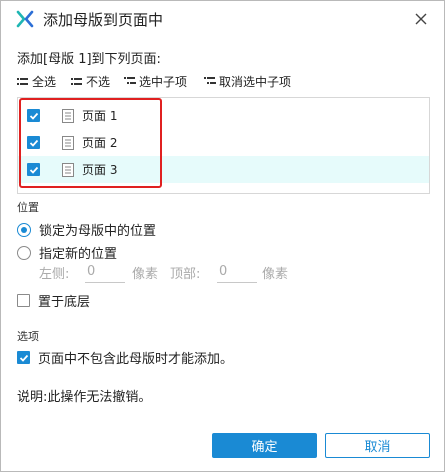 The height and width of the screenshot is (472, 445). I want to click on only-if-absent-option: 页面中不包含此母版时才能添加。, so click(125, 357).